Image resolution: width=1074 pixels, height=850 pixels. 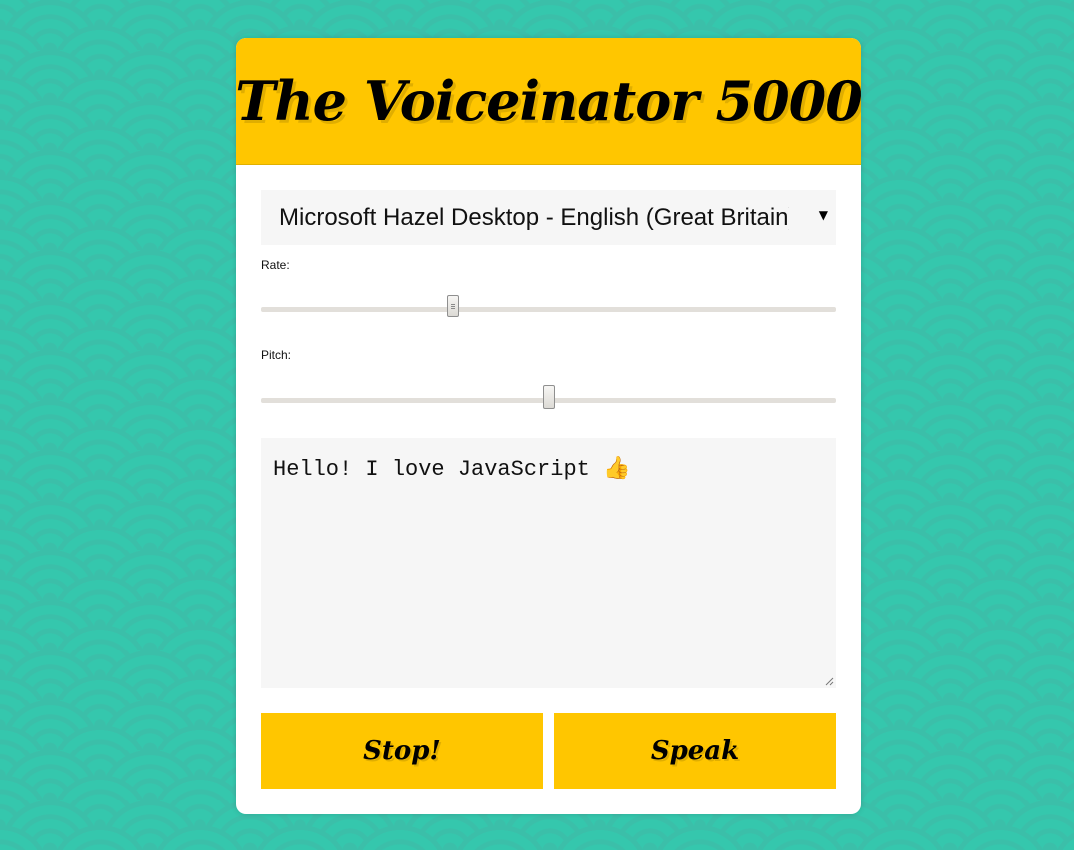 I want to click on rate-label: Rate:, so click(x=275, y=265).